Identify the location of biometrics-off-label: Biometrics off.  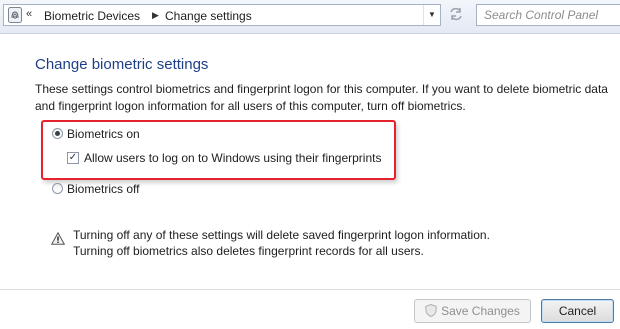
(103, 189).